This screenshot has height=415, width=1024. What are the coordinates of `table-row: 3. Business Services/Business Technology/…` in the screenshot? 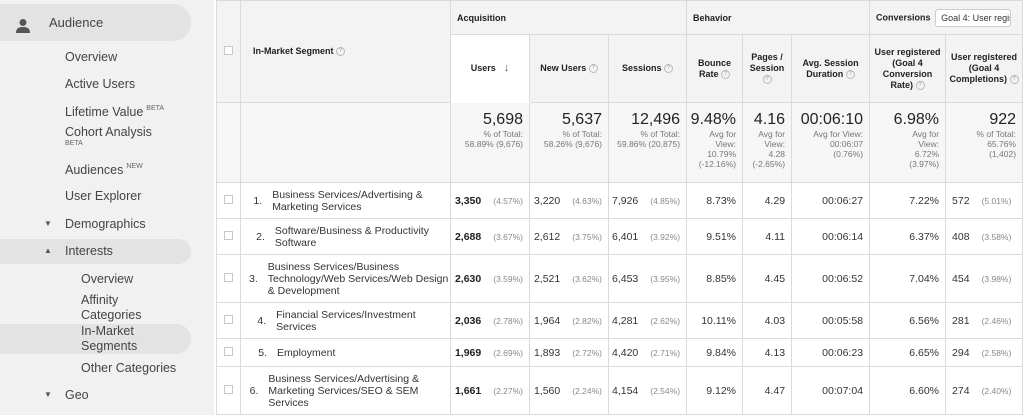 It's located at (620, 278).